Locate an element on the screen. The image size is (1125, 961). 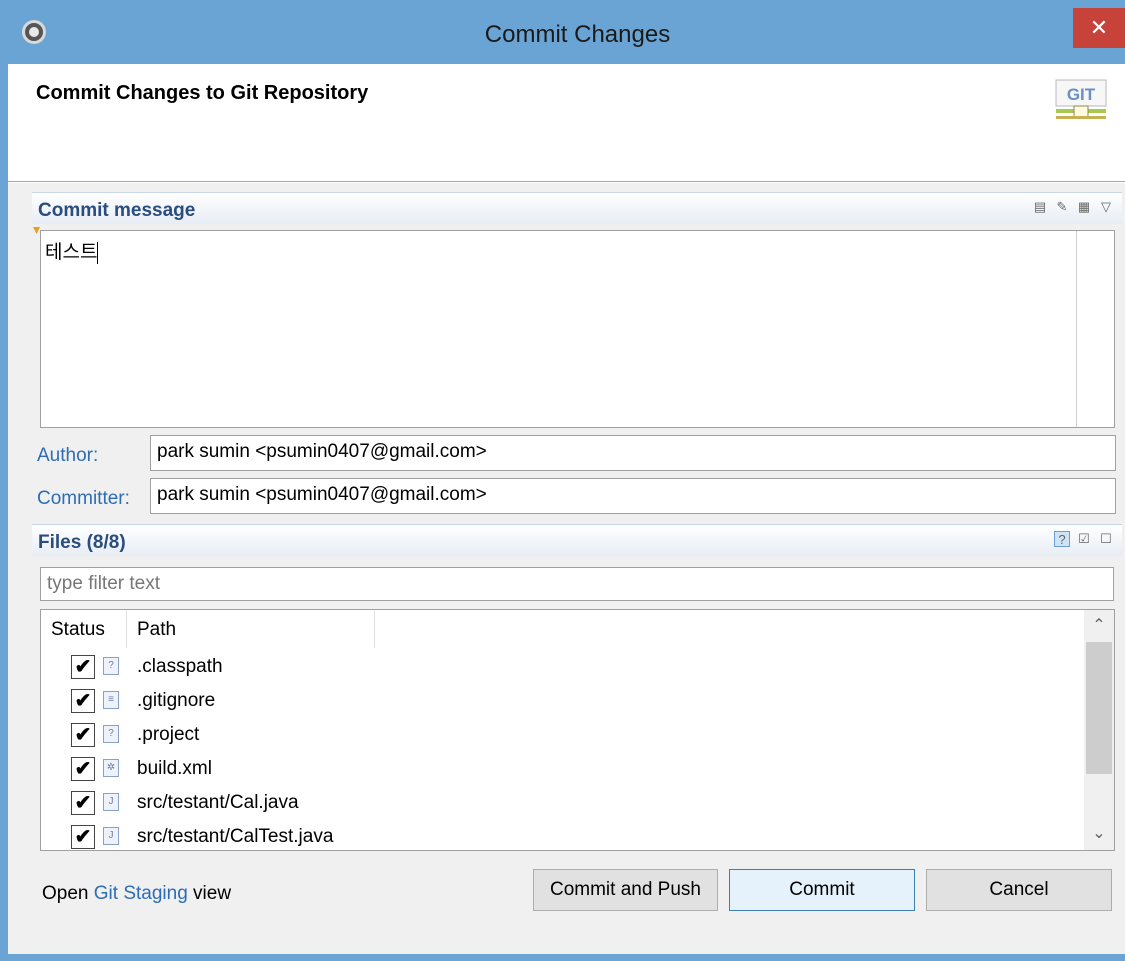
git-logo-icon: GIT is located at coordinates (1081, 99).